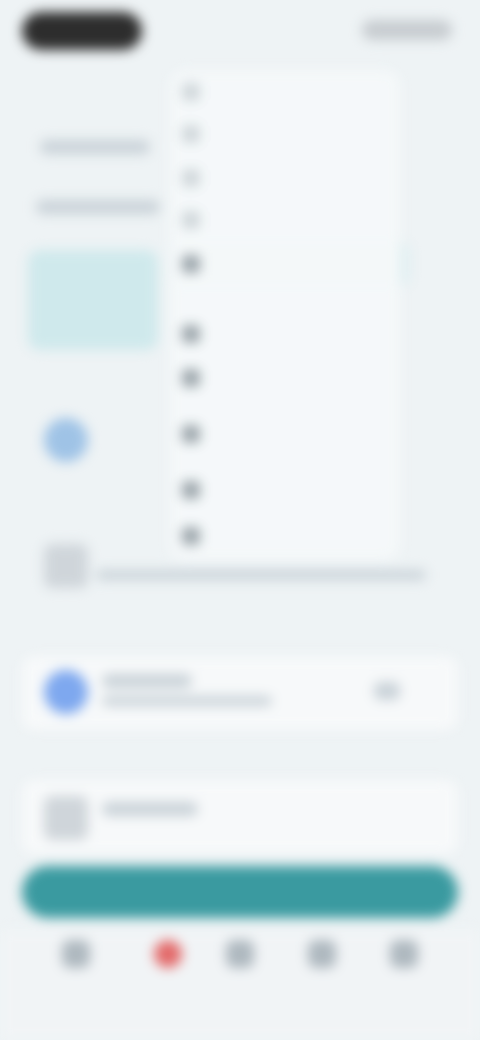 Image resolution: width=480 pixels, height=1040 pixels. Describe the element at coordinates (407, 30) in the screenshot. I see `status-indicators` at that location.